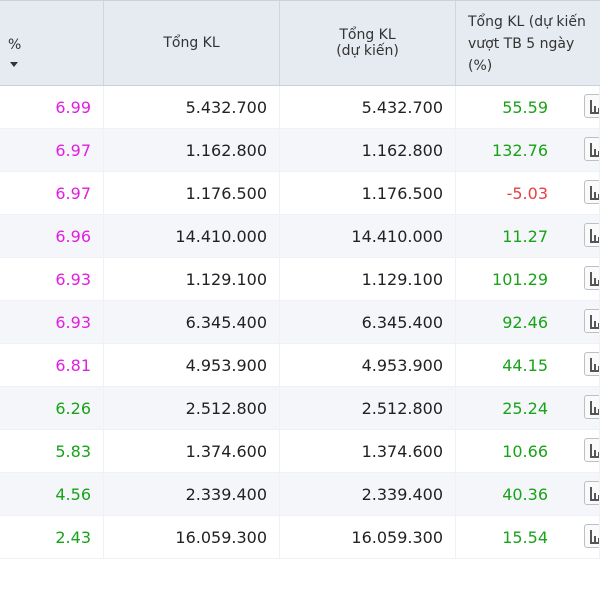 This screenshot has width=600, height=600. Describe the element at coordinates (73, 494) in the screenshot. I see `change-percent-value: 4.56` at that location.